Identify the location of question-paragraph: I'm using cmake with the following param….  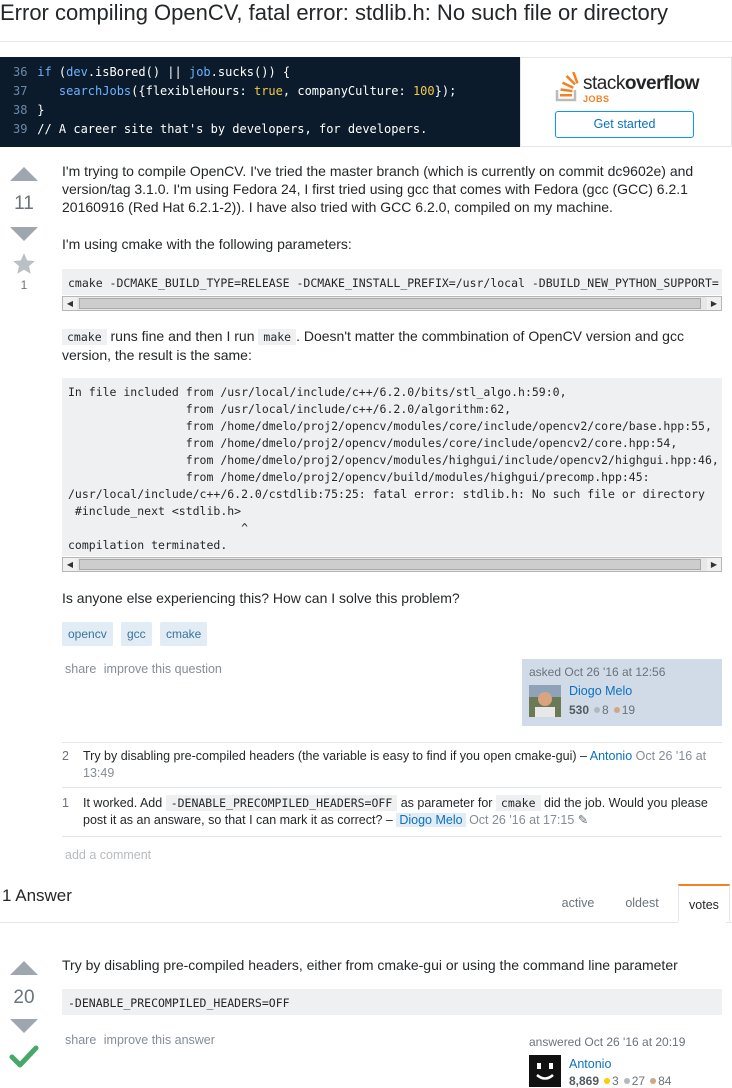
(207, 244).